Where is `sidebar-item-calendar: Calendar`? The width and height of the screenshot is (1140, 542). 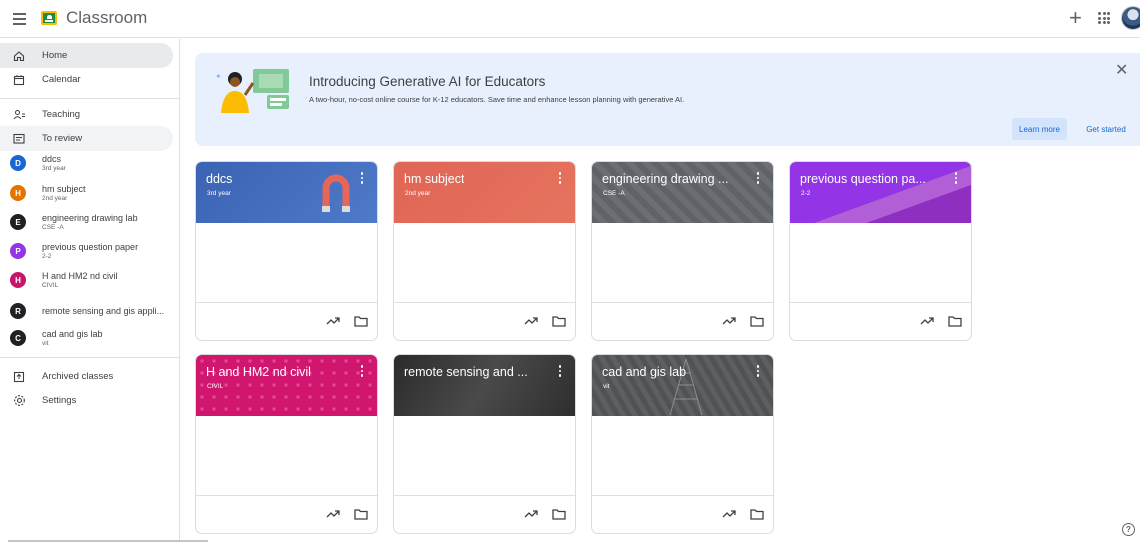 sidebar-item-calendar: Calendar is located at coordinates (86, 79).